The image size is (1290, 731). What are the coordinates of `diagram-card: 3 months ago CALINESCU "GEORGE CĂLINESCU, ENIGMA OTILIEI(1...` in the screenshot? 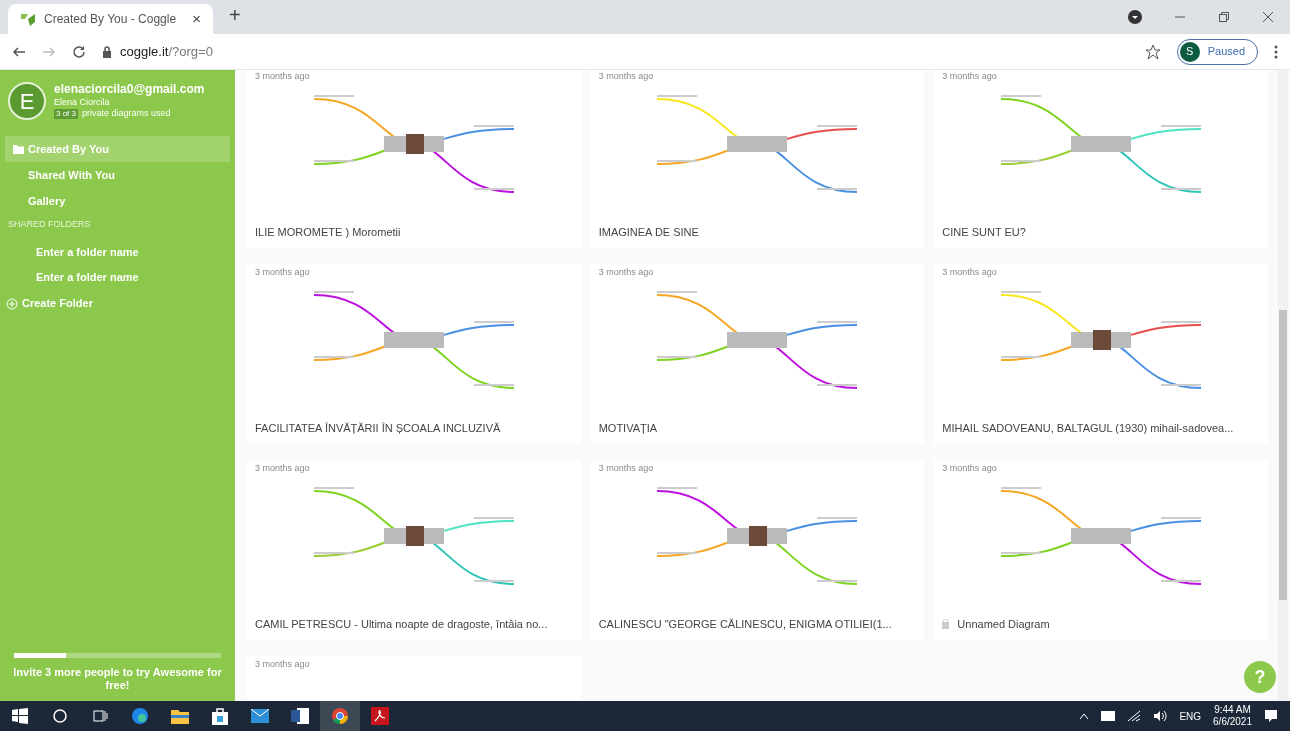 It's located at (757, 550).